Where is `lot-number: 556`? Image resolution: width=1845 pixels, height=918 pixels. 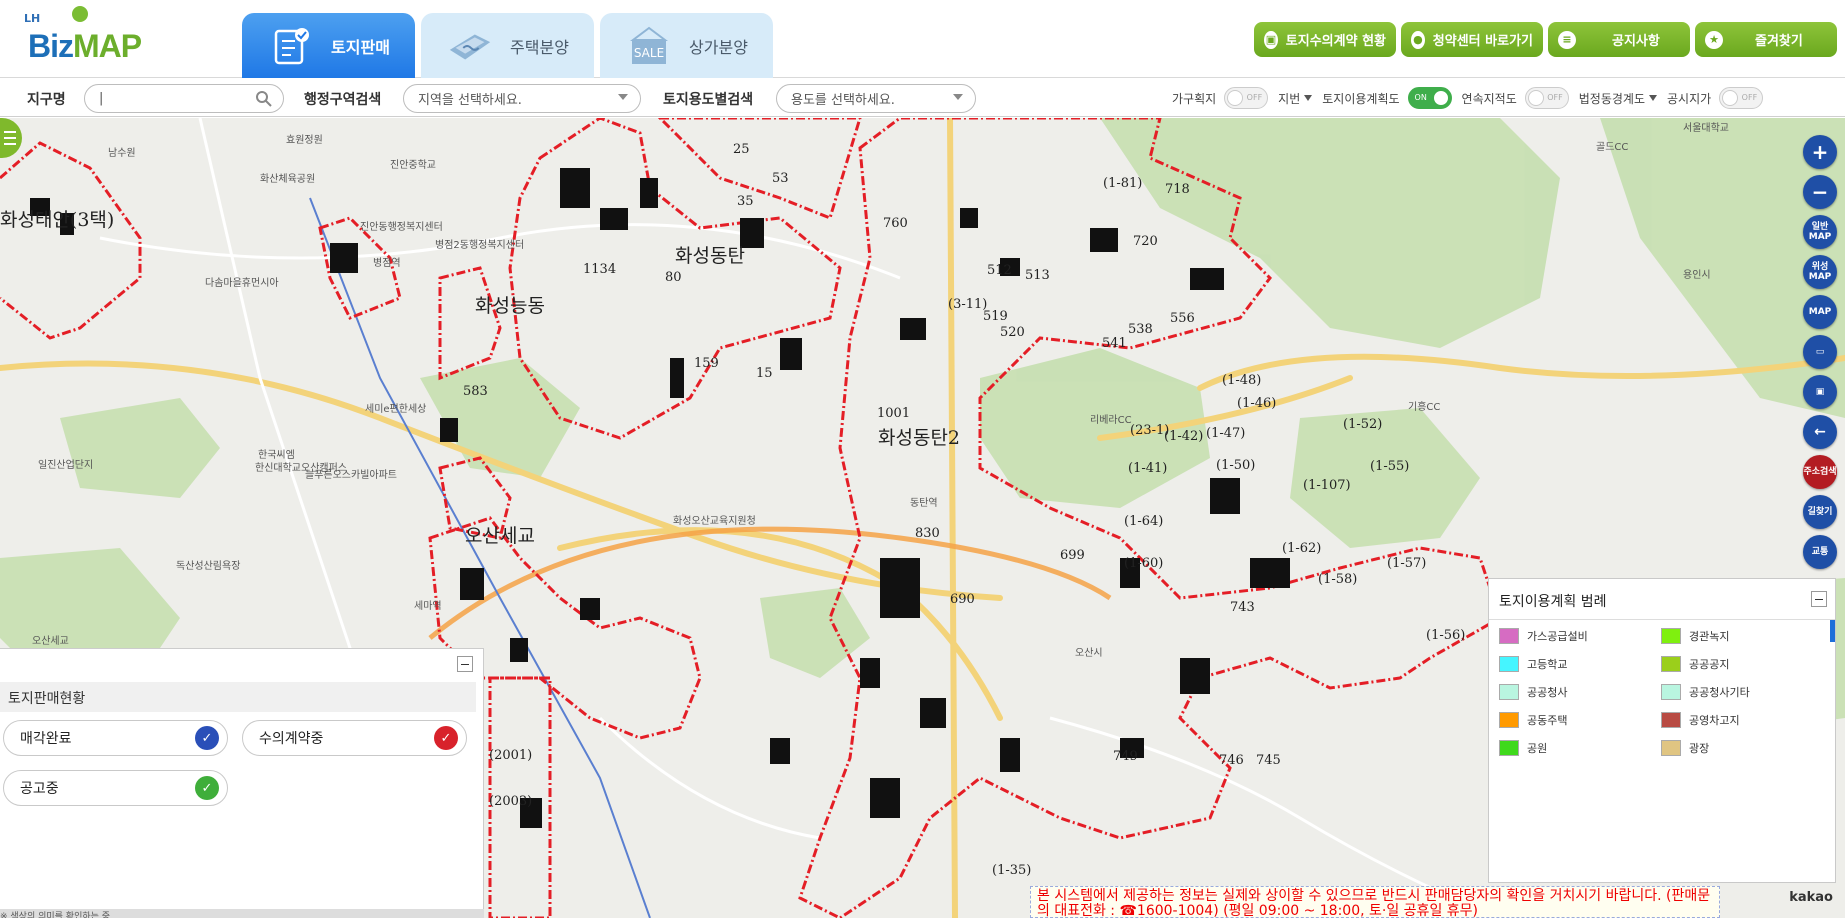 lot-number: 556 is located at coordinates (1182, 318).